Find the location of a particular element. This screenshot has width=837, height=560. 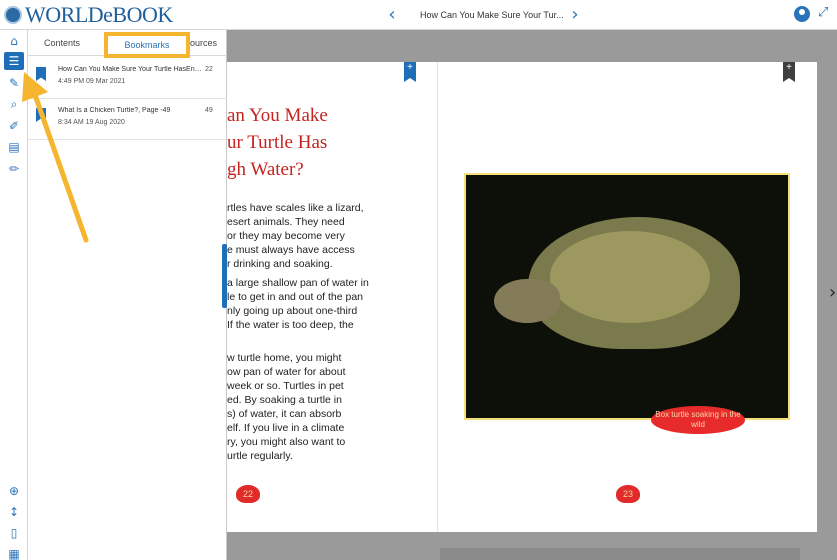

panel-collapse-handle is located at coordinates (224, 276).